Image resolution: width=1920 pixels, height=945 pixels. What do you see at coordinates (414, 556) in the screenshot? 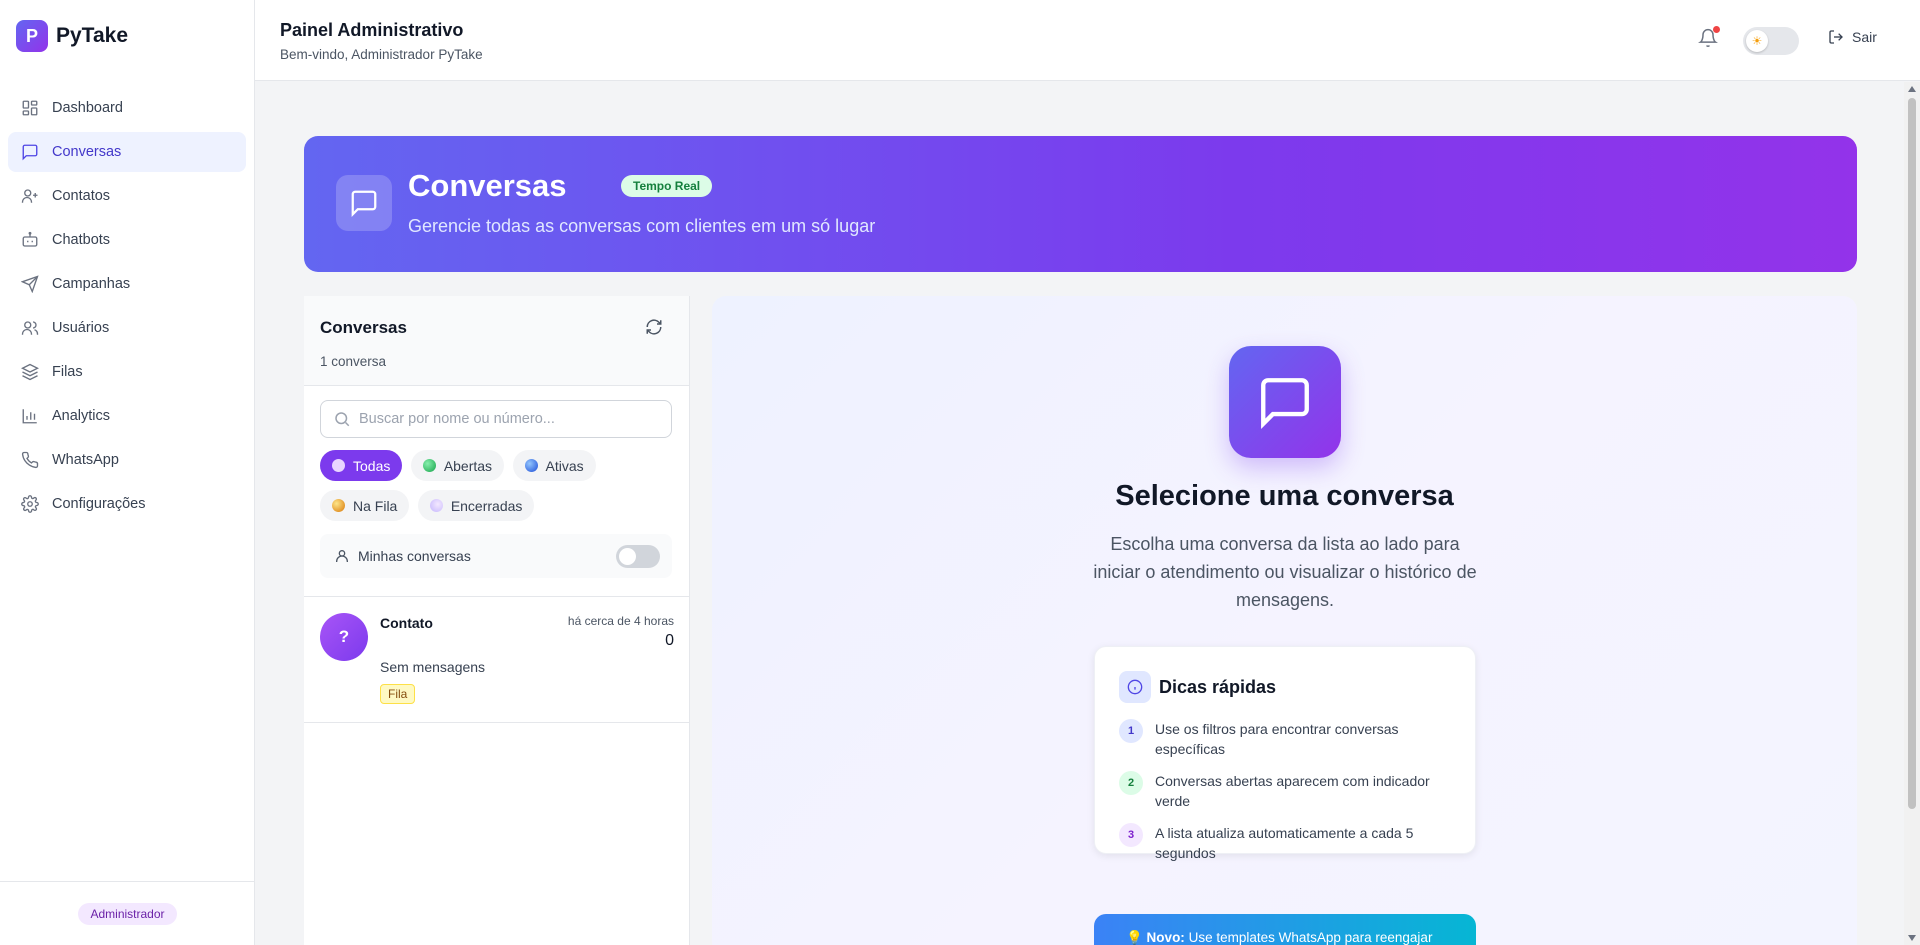
I see `my-conversations-label: Minhas conversas` at bounding box center [414, 556].